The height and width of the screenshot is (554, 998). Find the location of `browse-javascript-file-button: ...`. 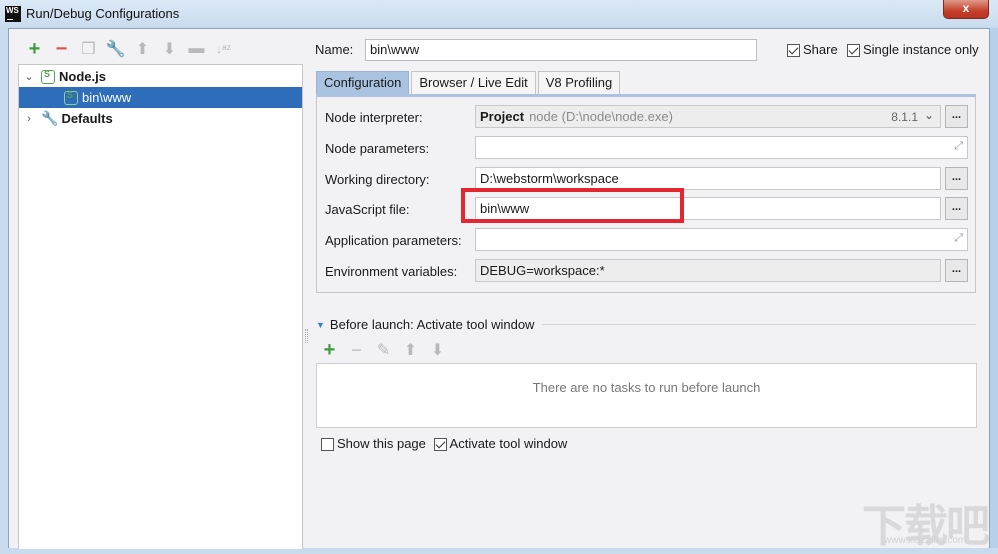

browse-javascript-file-button: ... is located at coordinates (956, 208).